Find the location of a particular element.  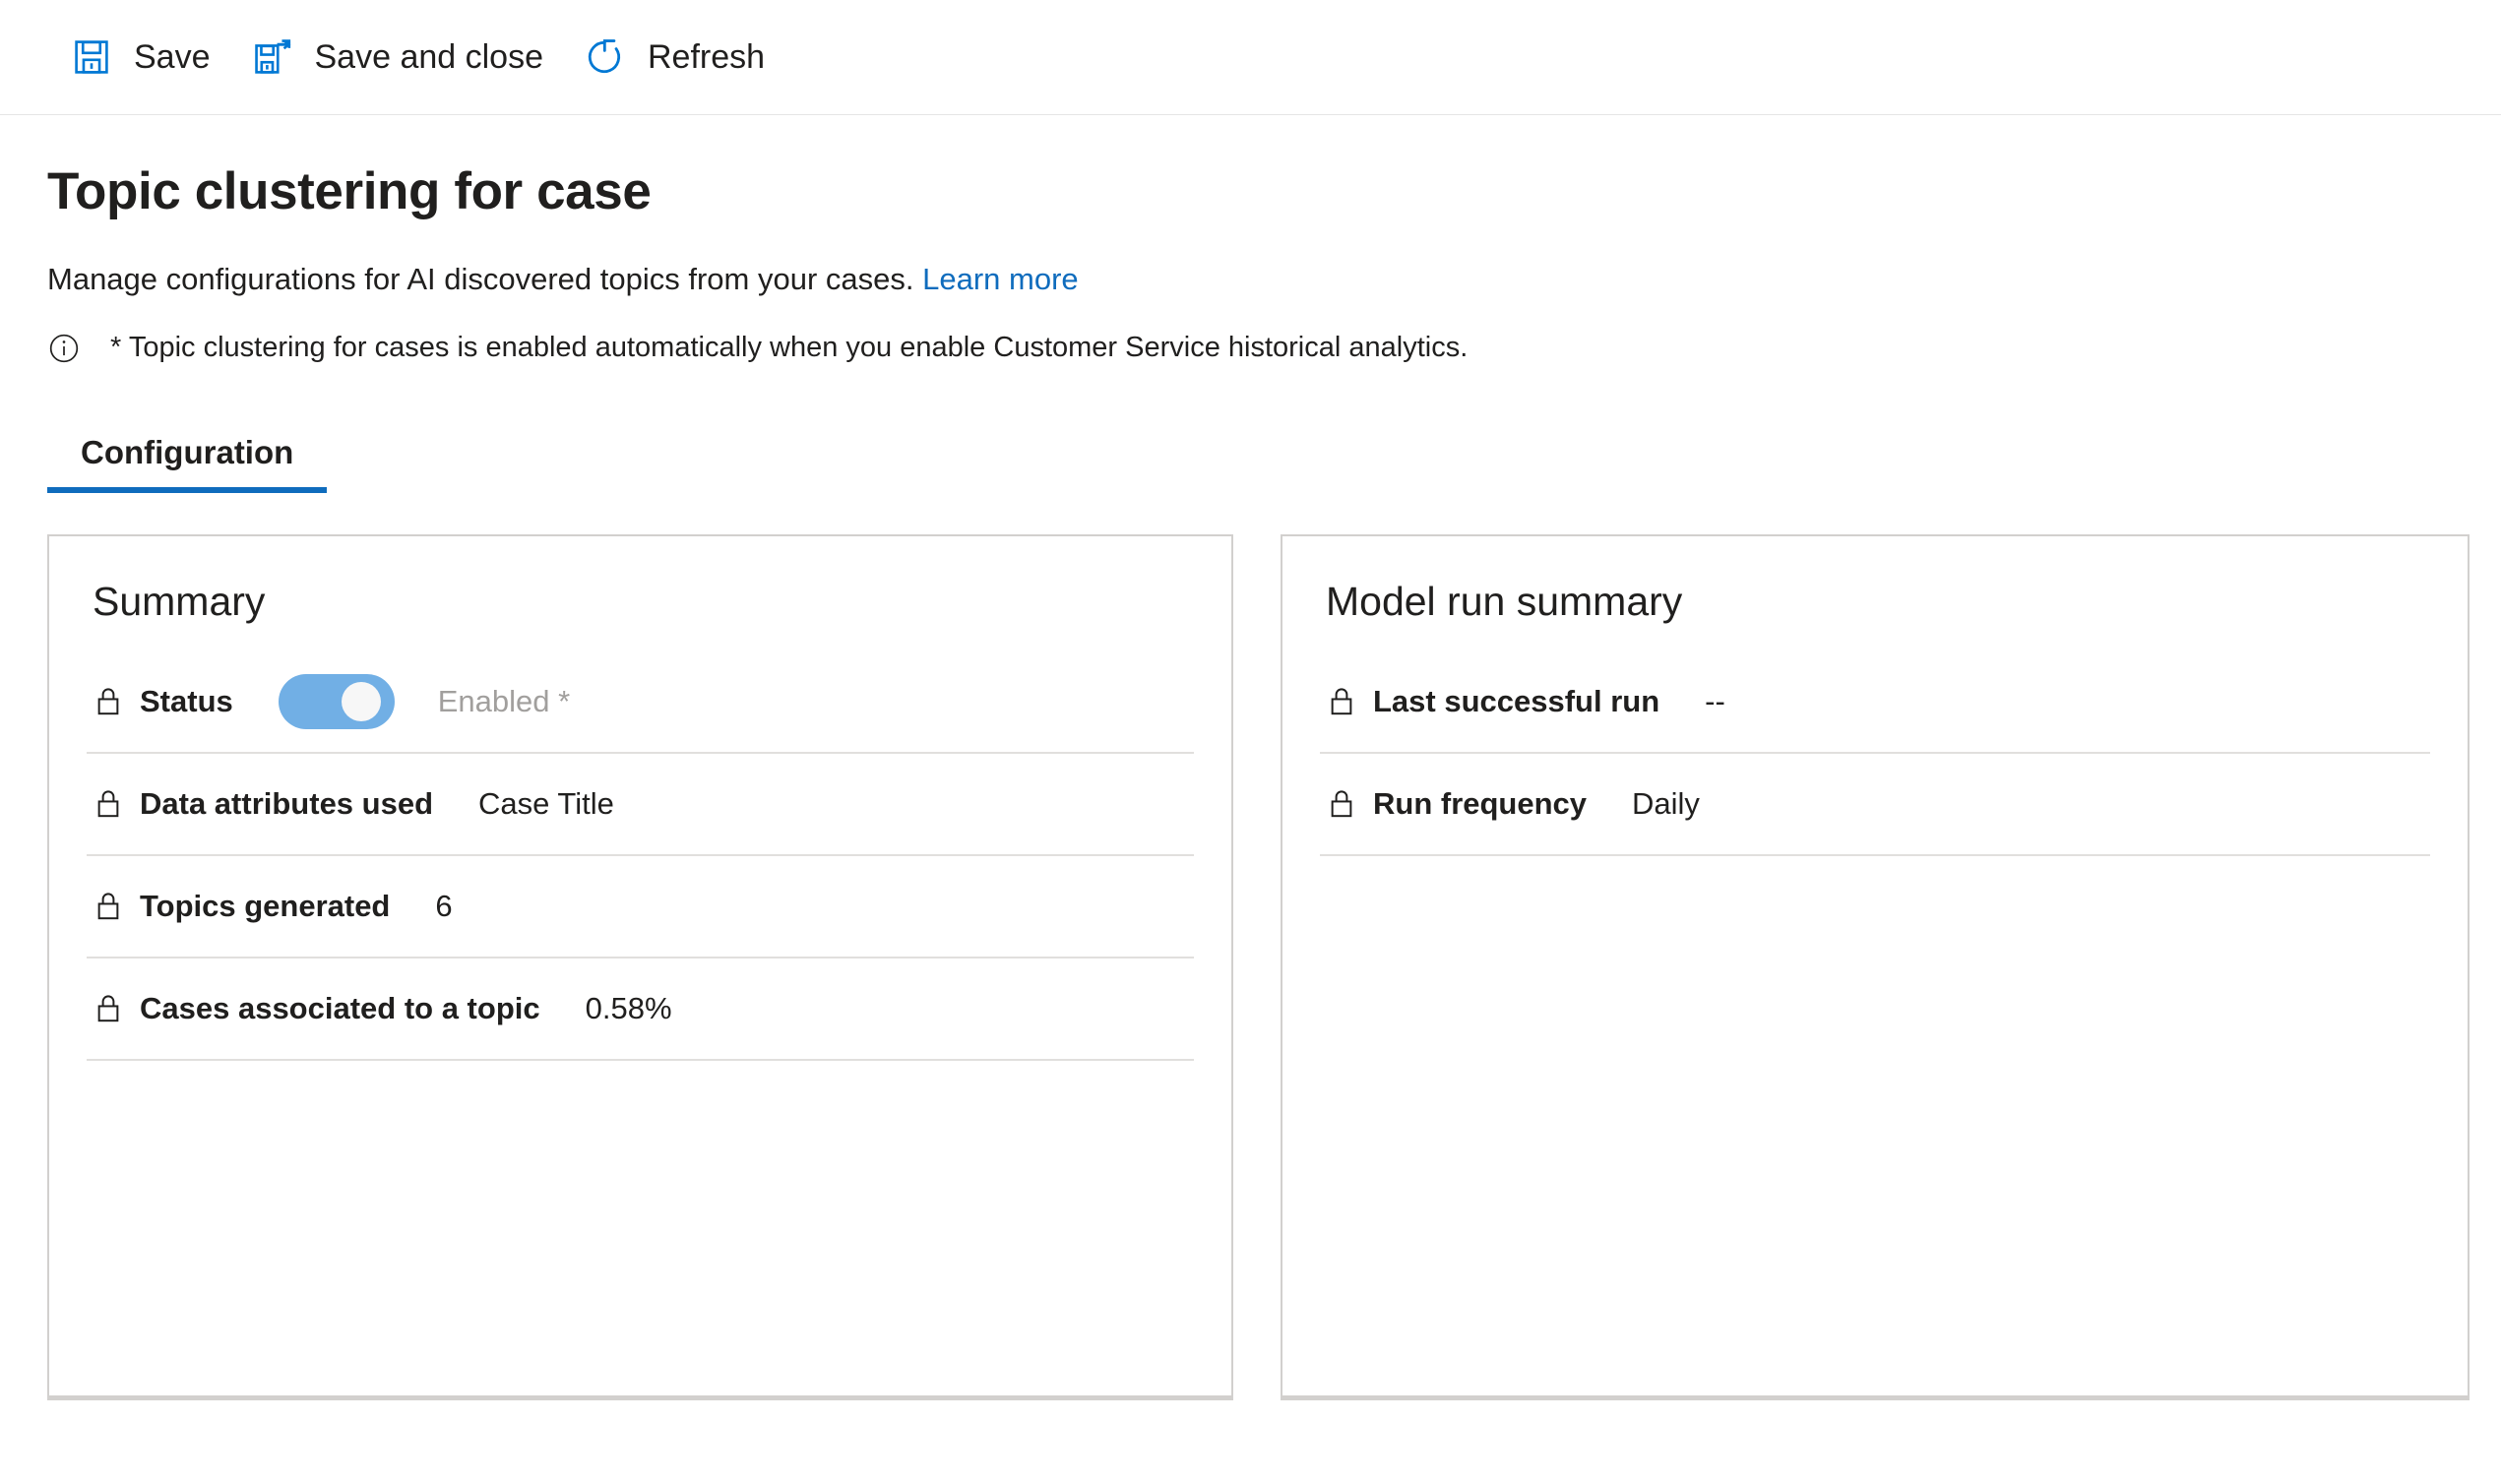

page-title: Topic clustering for case is located at coordinates (349, 191).